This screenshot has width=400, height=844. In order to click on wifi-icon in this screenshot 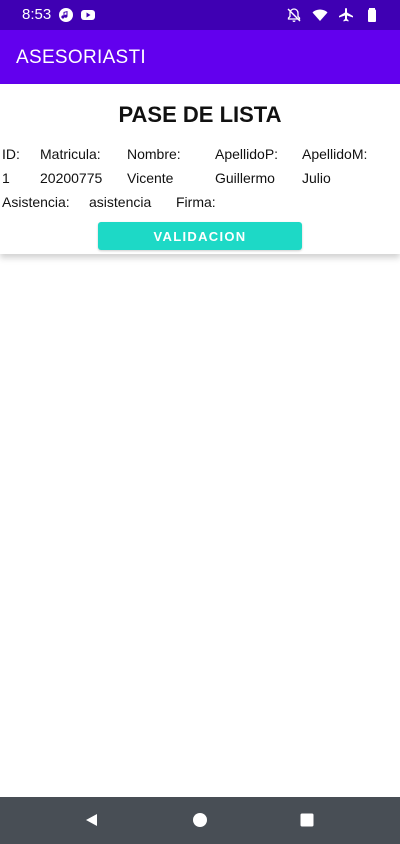, I will do `click(320, 15)`.